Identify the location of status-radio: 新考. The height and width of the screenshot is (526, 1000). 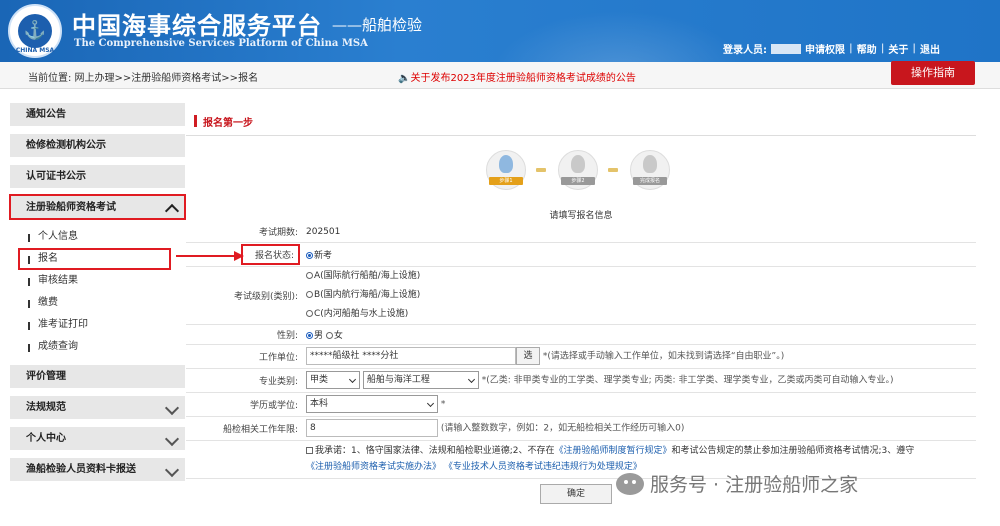
(639, 254).